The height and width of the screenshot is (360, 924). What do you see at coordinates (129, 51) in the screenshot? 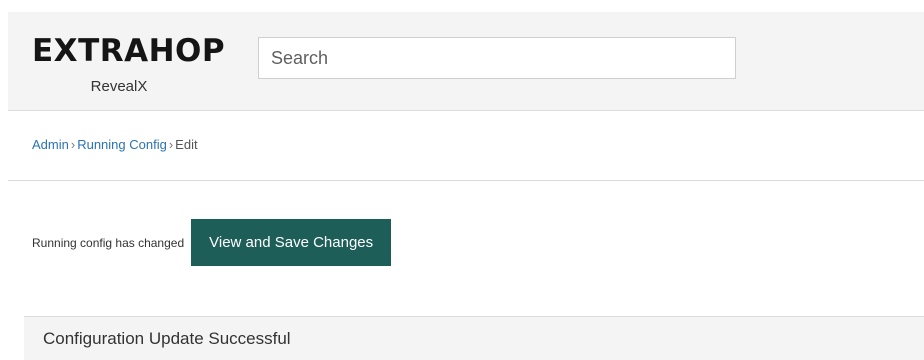
I see `logo-wordmark: EXTRAHOP` at bounding box center [129, 51].